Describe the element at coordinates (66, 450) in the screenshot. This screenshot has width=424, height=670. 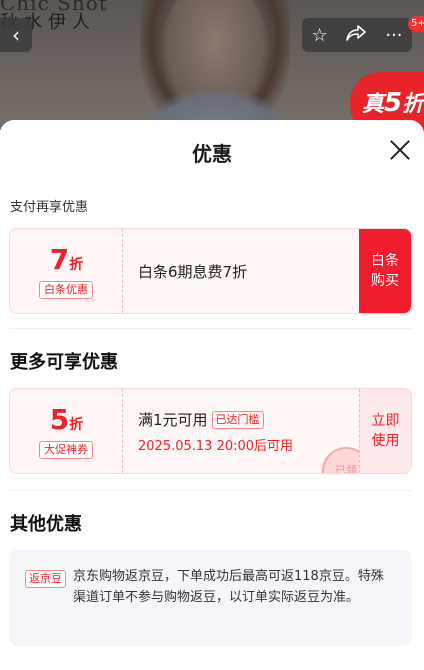
I see `coupon-tag: 大促神券` at that location.